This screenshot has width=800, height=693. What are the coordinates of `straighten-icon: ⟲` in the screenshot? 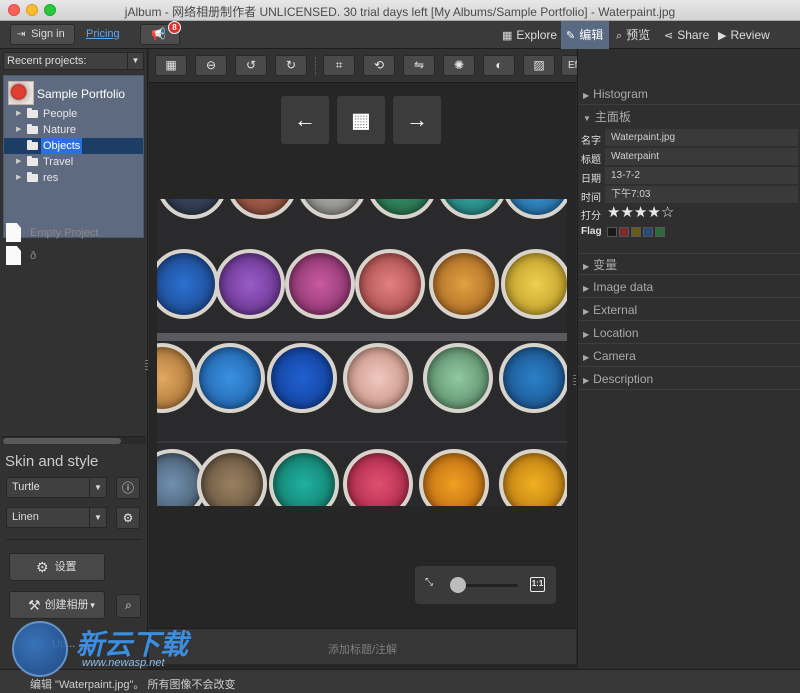 It's located at (379, 65).